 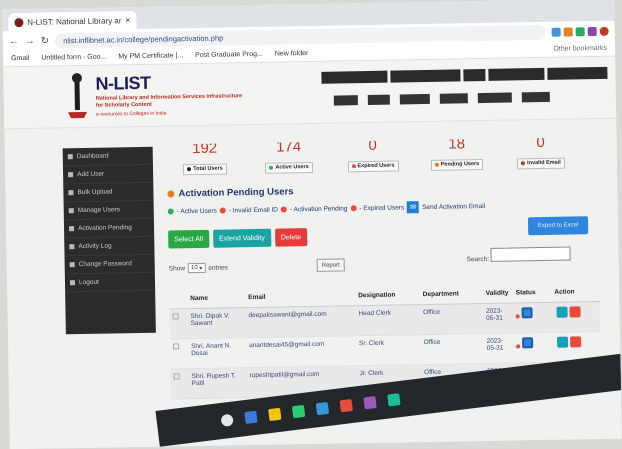 What do you see at coordinates (108, 192) in the screenshot?
I see `sidebar-item-bulk-upload: Bulk Upload` at bounding box center [108, 192].